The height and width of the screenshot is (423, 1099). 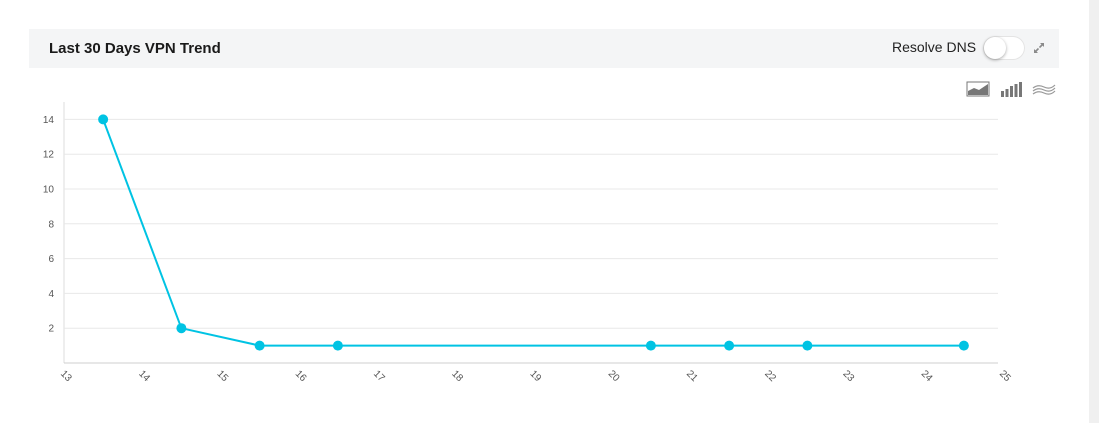 I want to click on y-tick-label: 10, so click(x=49, y=190).